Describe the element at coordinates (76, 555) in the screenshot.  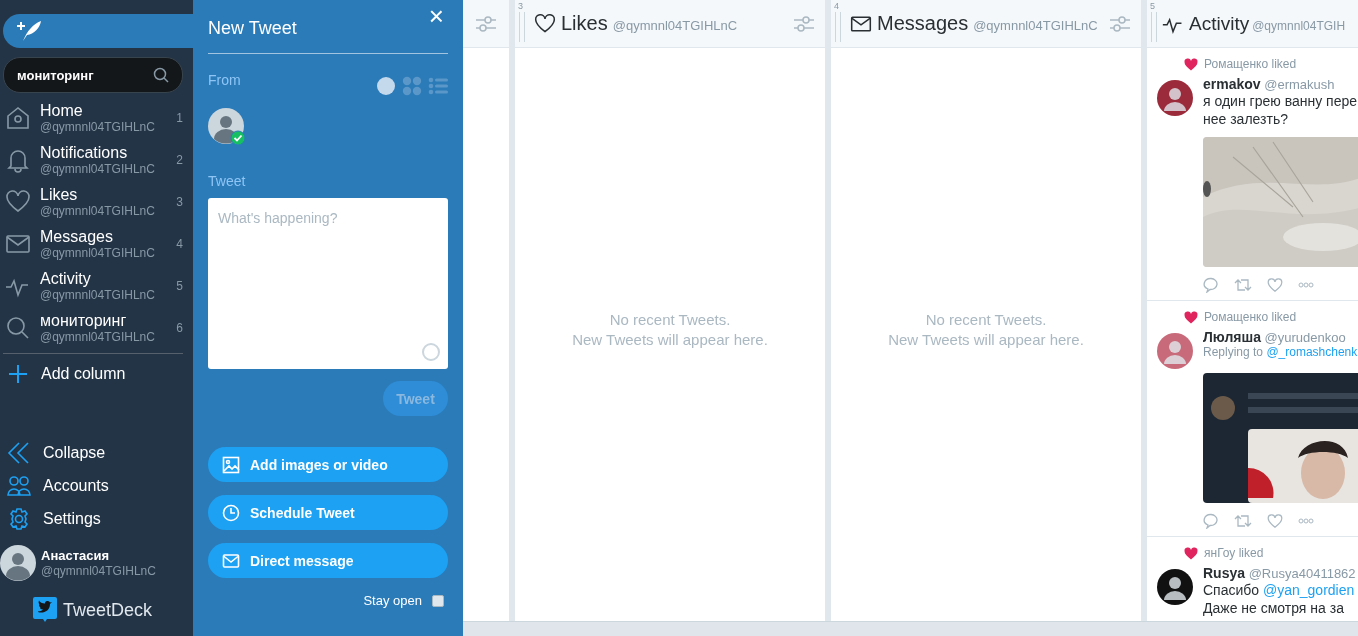
I see `user-name: Анастасия` at that location.